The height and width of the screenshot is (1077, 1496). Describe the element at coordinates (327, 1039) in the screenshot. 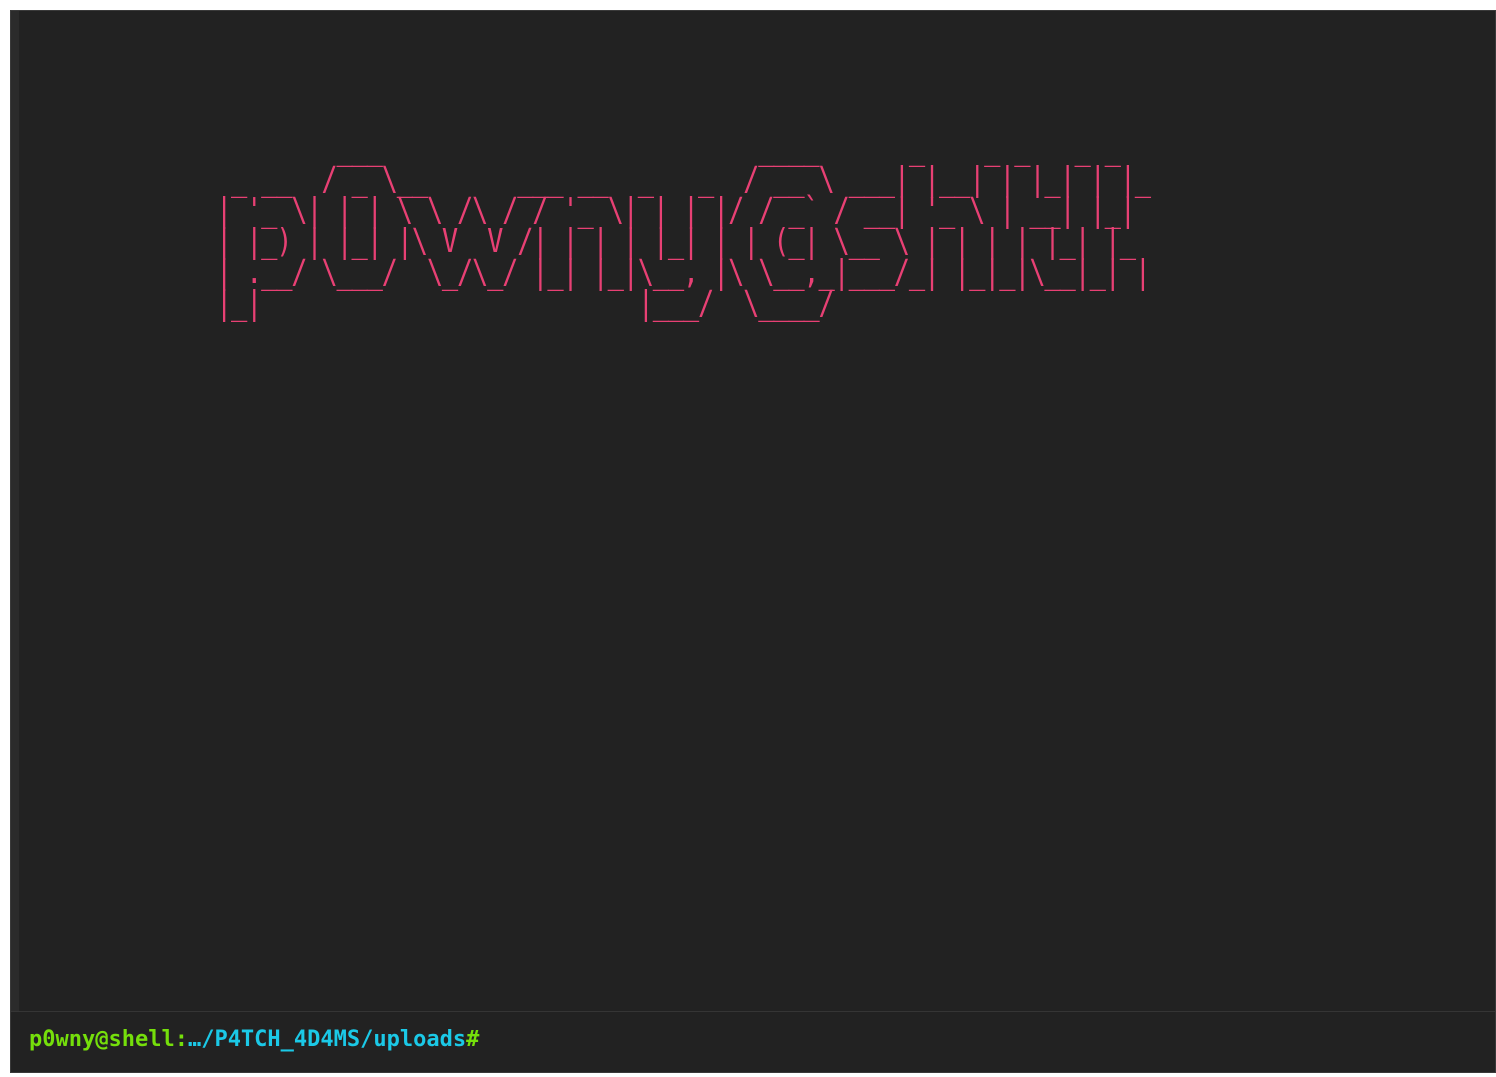

I see `prompt-path: …/P4TCH_4D4MS/uploads` at that location.